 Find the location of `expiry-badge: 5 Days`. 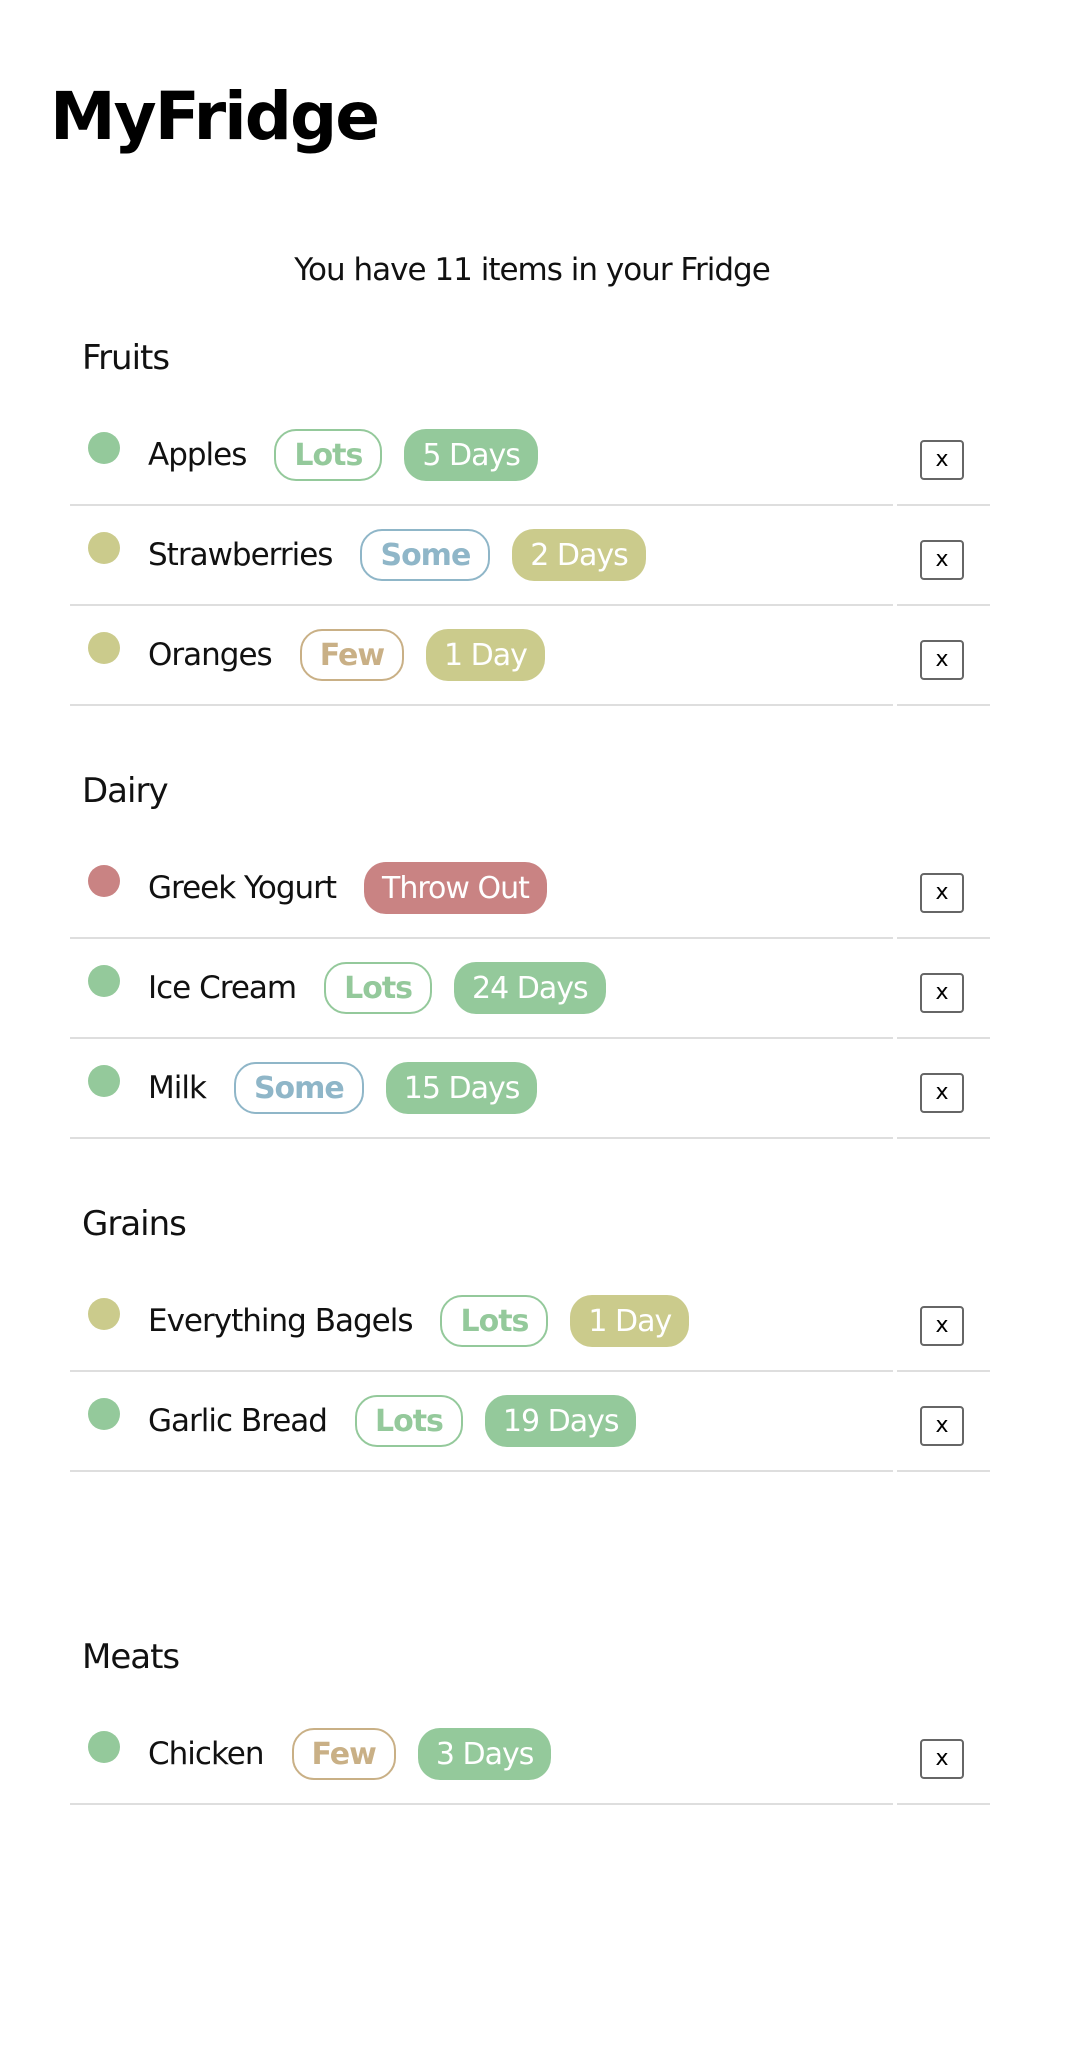

expiry-badge: 5 Days is located at coordinates (471, 455).